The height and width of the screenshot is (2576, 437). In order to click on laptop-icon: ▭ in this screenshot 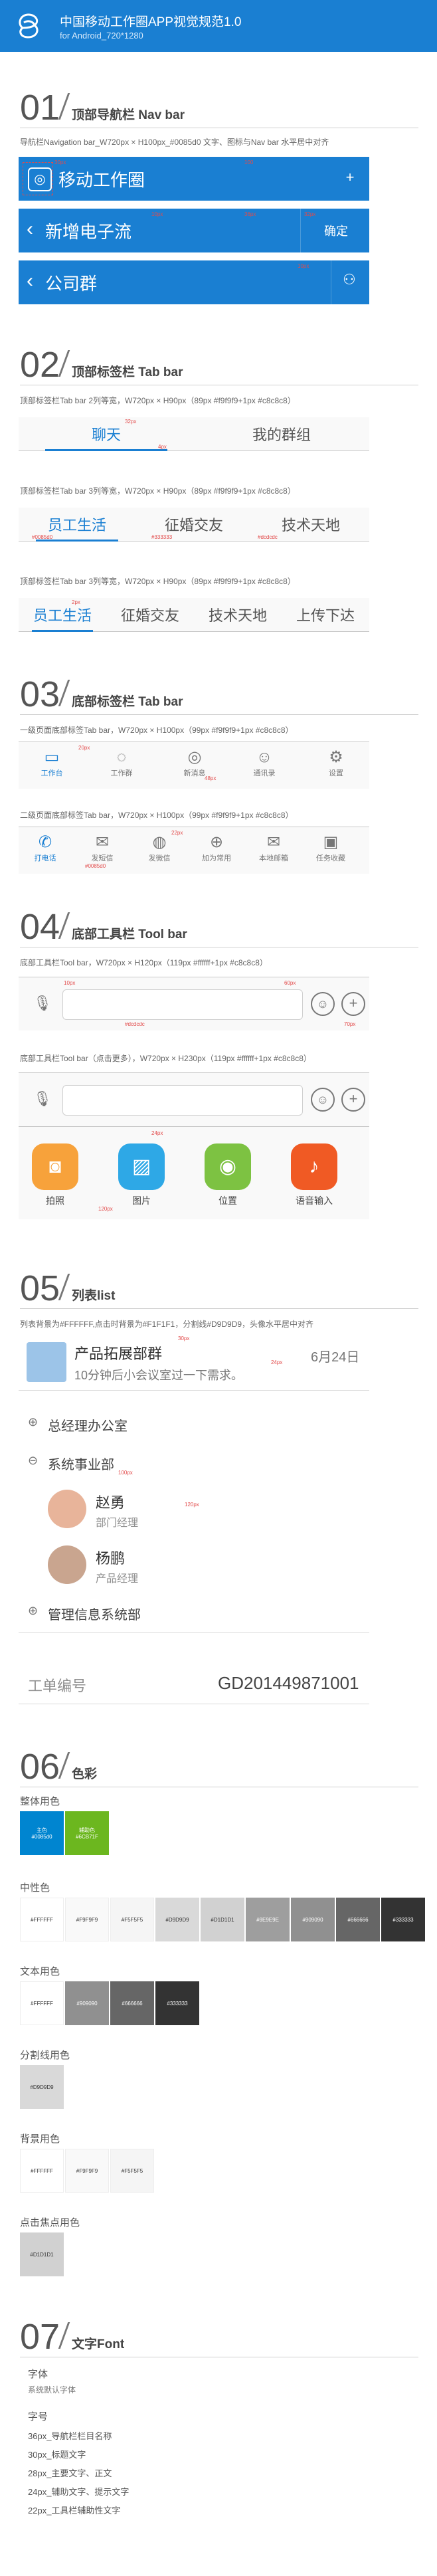, I will do `click(52, 757)`.